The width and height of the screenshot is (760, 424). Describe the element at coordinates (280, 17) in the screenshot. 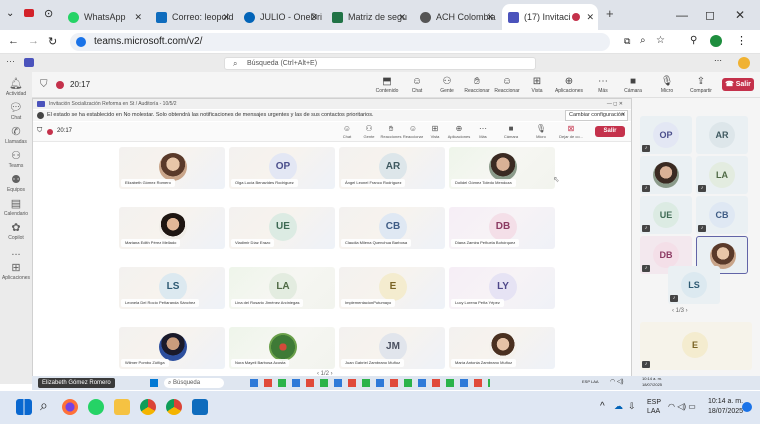

I see `tab-onedrive: JULIO - OneDri ✕` at that location.